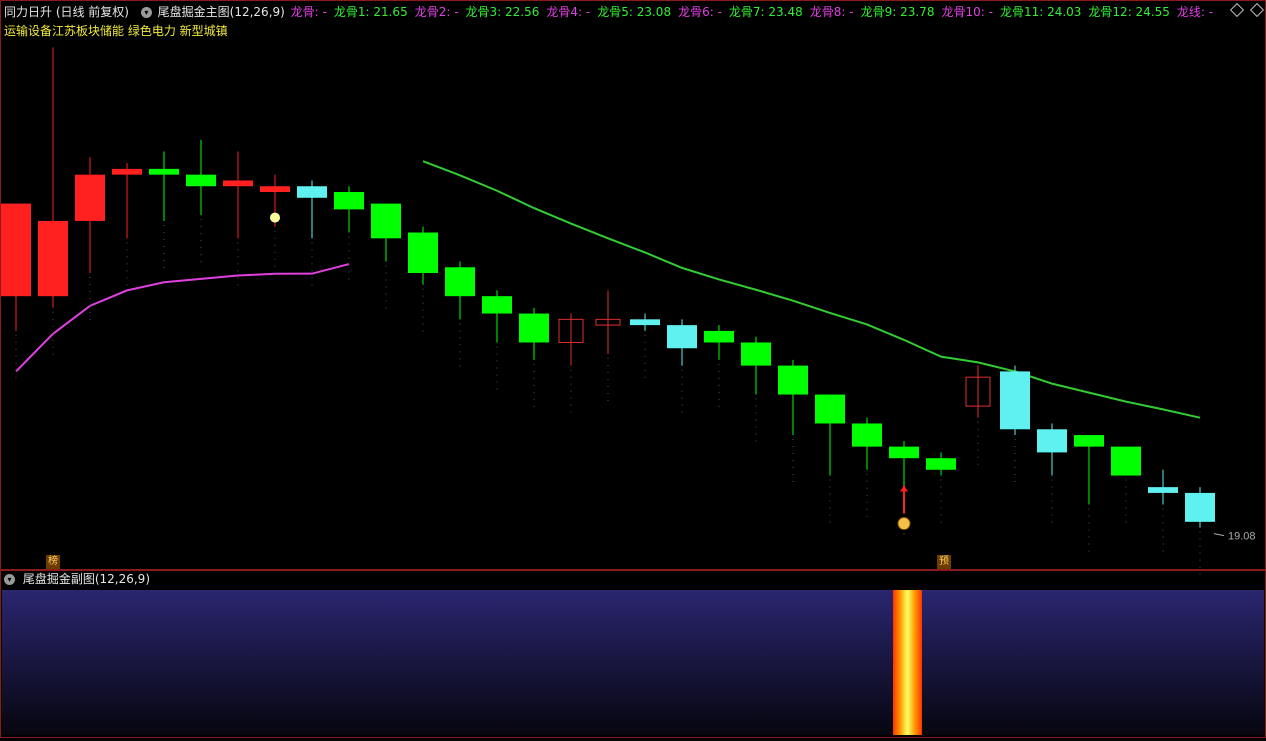 The height and width of the screenshot is (741, 1266). Describe the element at coordinates (700, 12) in the screenshot. I see `param-6: 龙骨6: -` at that location.